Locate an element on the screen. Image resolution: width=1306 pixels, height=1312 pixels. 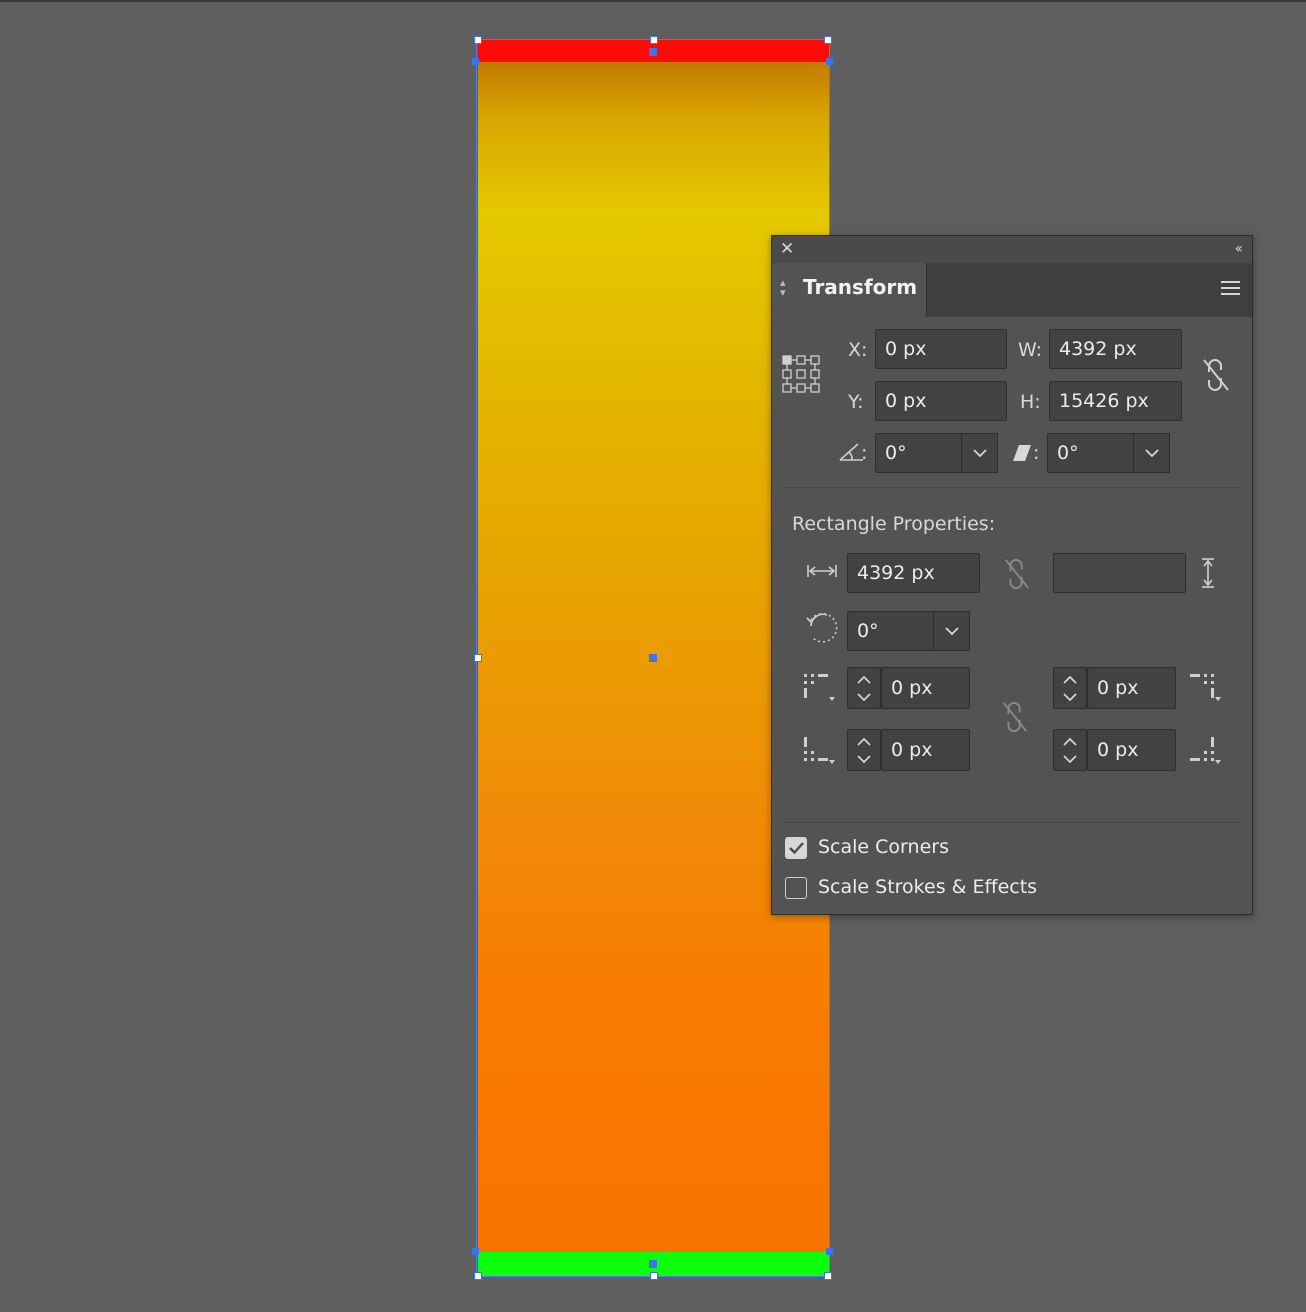
angle-field: 0° is located at coordinates (918, 453).